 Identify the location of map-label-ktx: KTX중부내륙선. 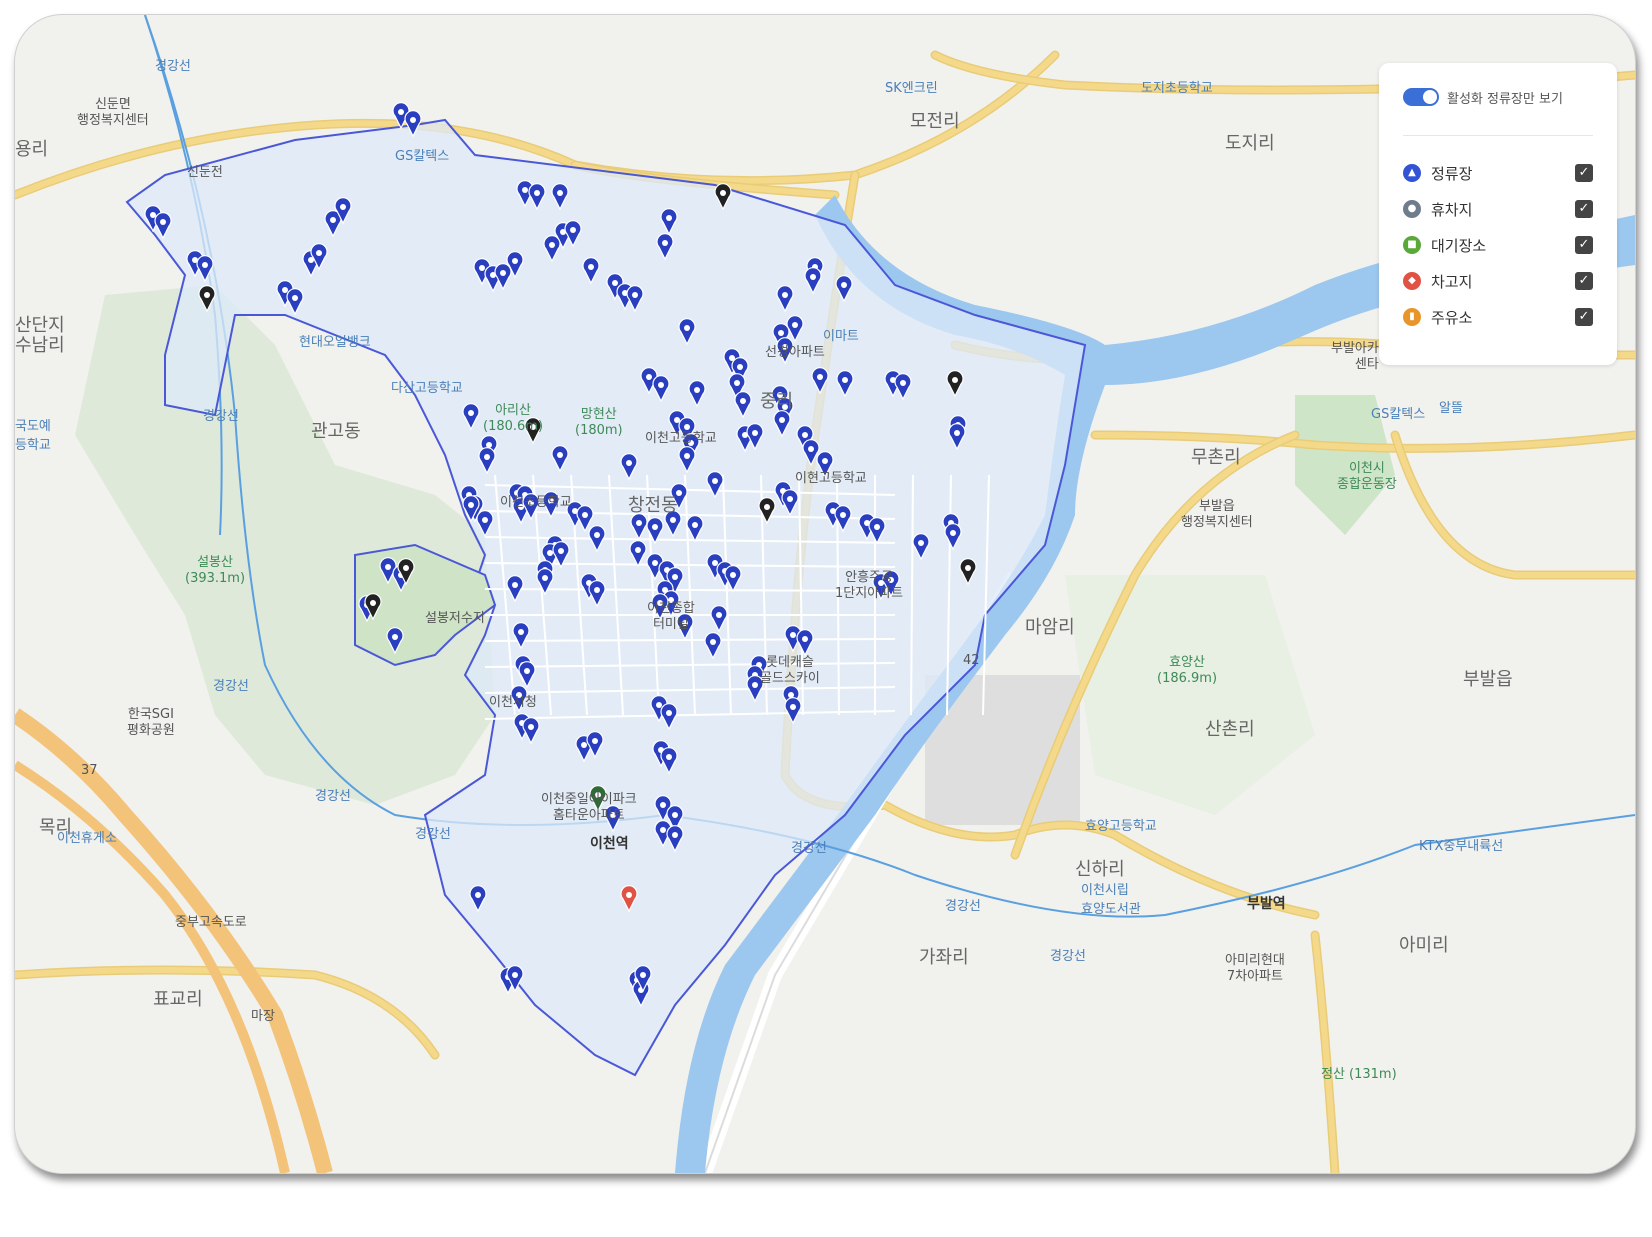
(1461, 846).